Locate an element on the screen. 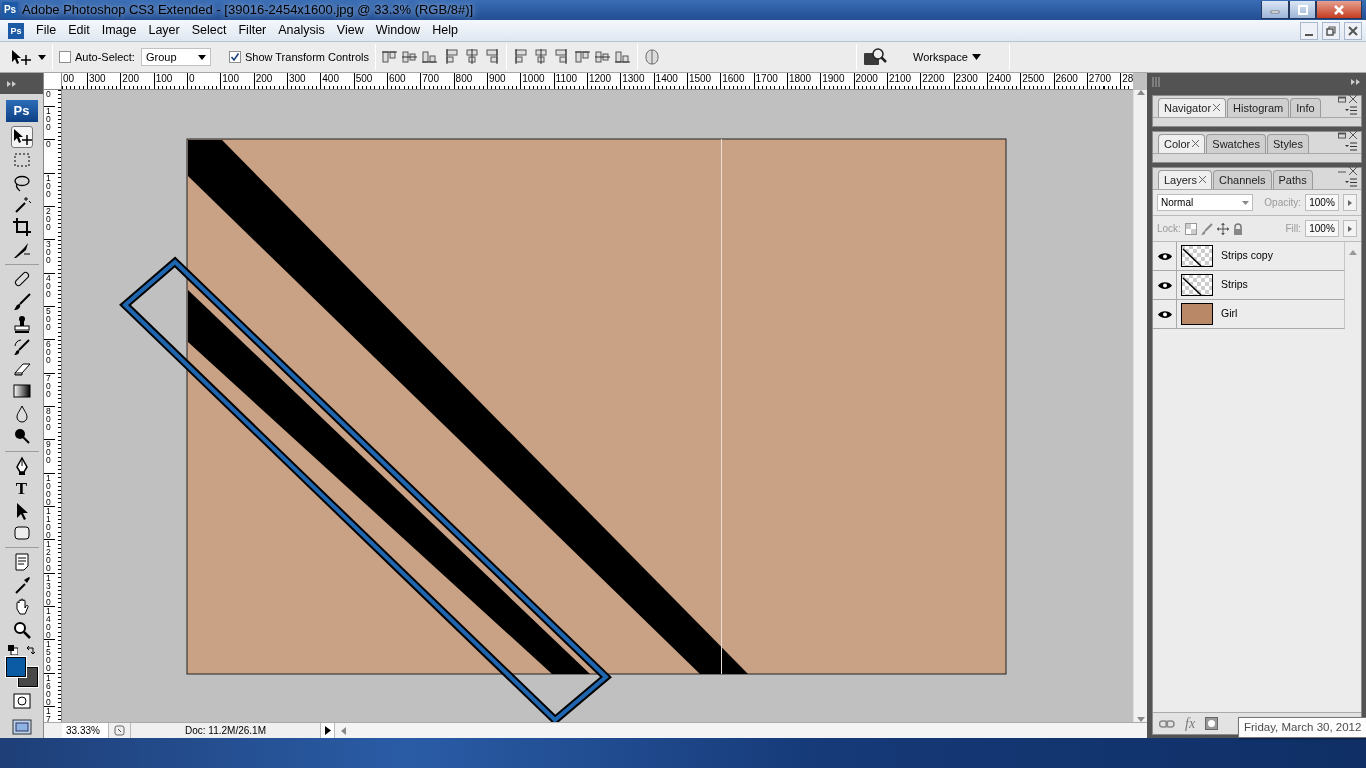  browser-icon is located at coordinates (875, 57).